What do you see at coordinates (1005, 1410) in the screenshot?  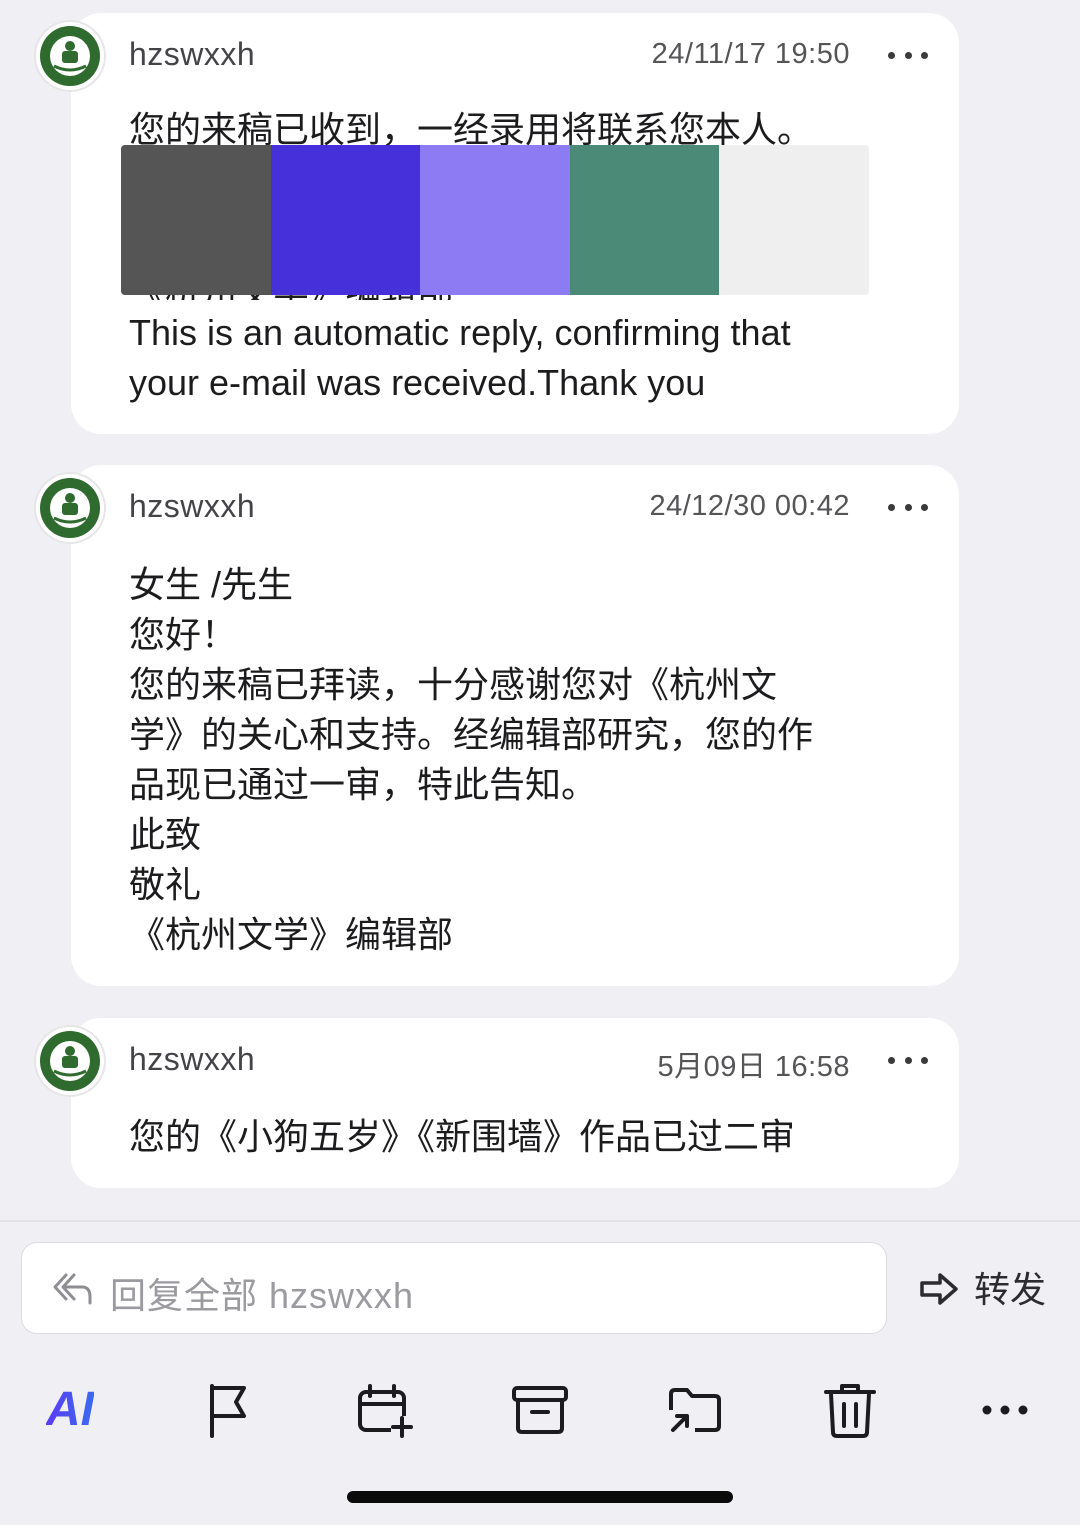 I see `more-icon` at bounding box center [1005, 1410].